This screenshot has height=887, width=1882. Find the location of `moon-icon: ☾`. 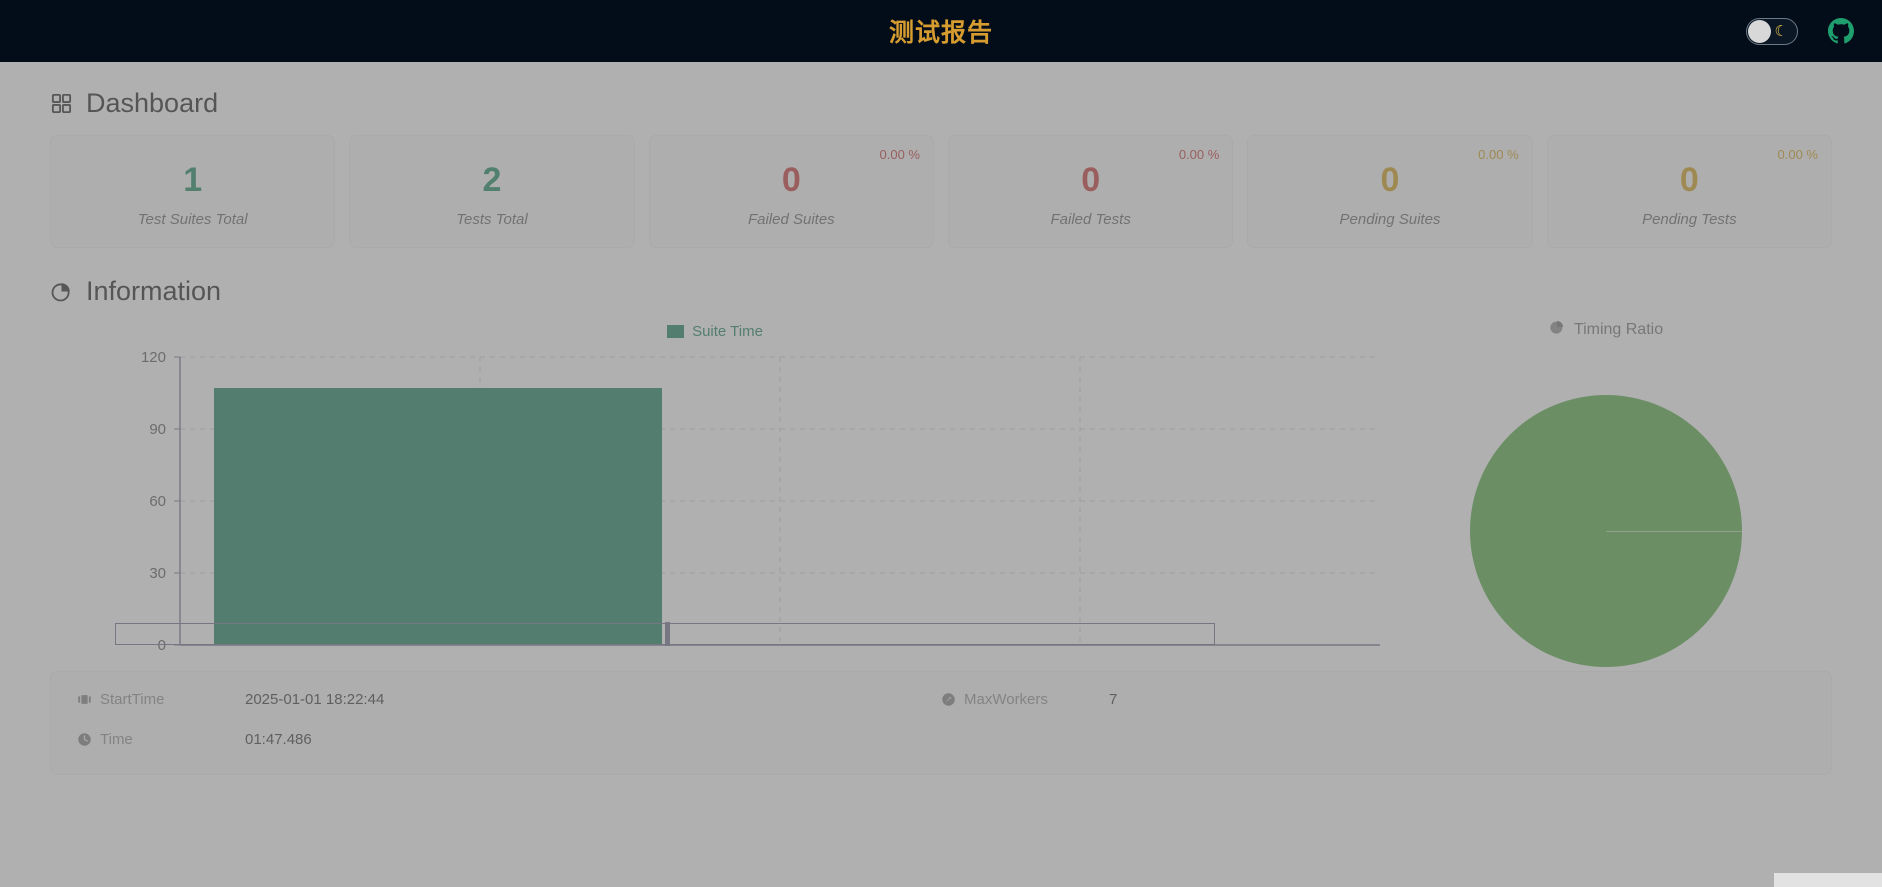

moon-icon: ☾ is located at coordinates (1781, 31).